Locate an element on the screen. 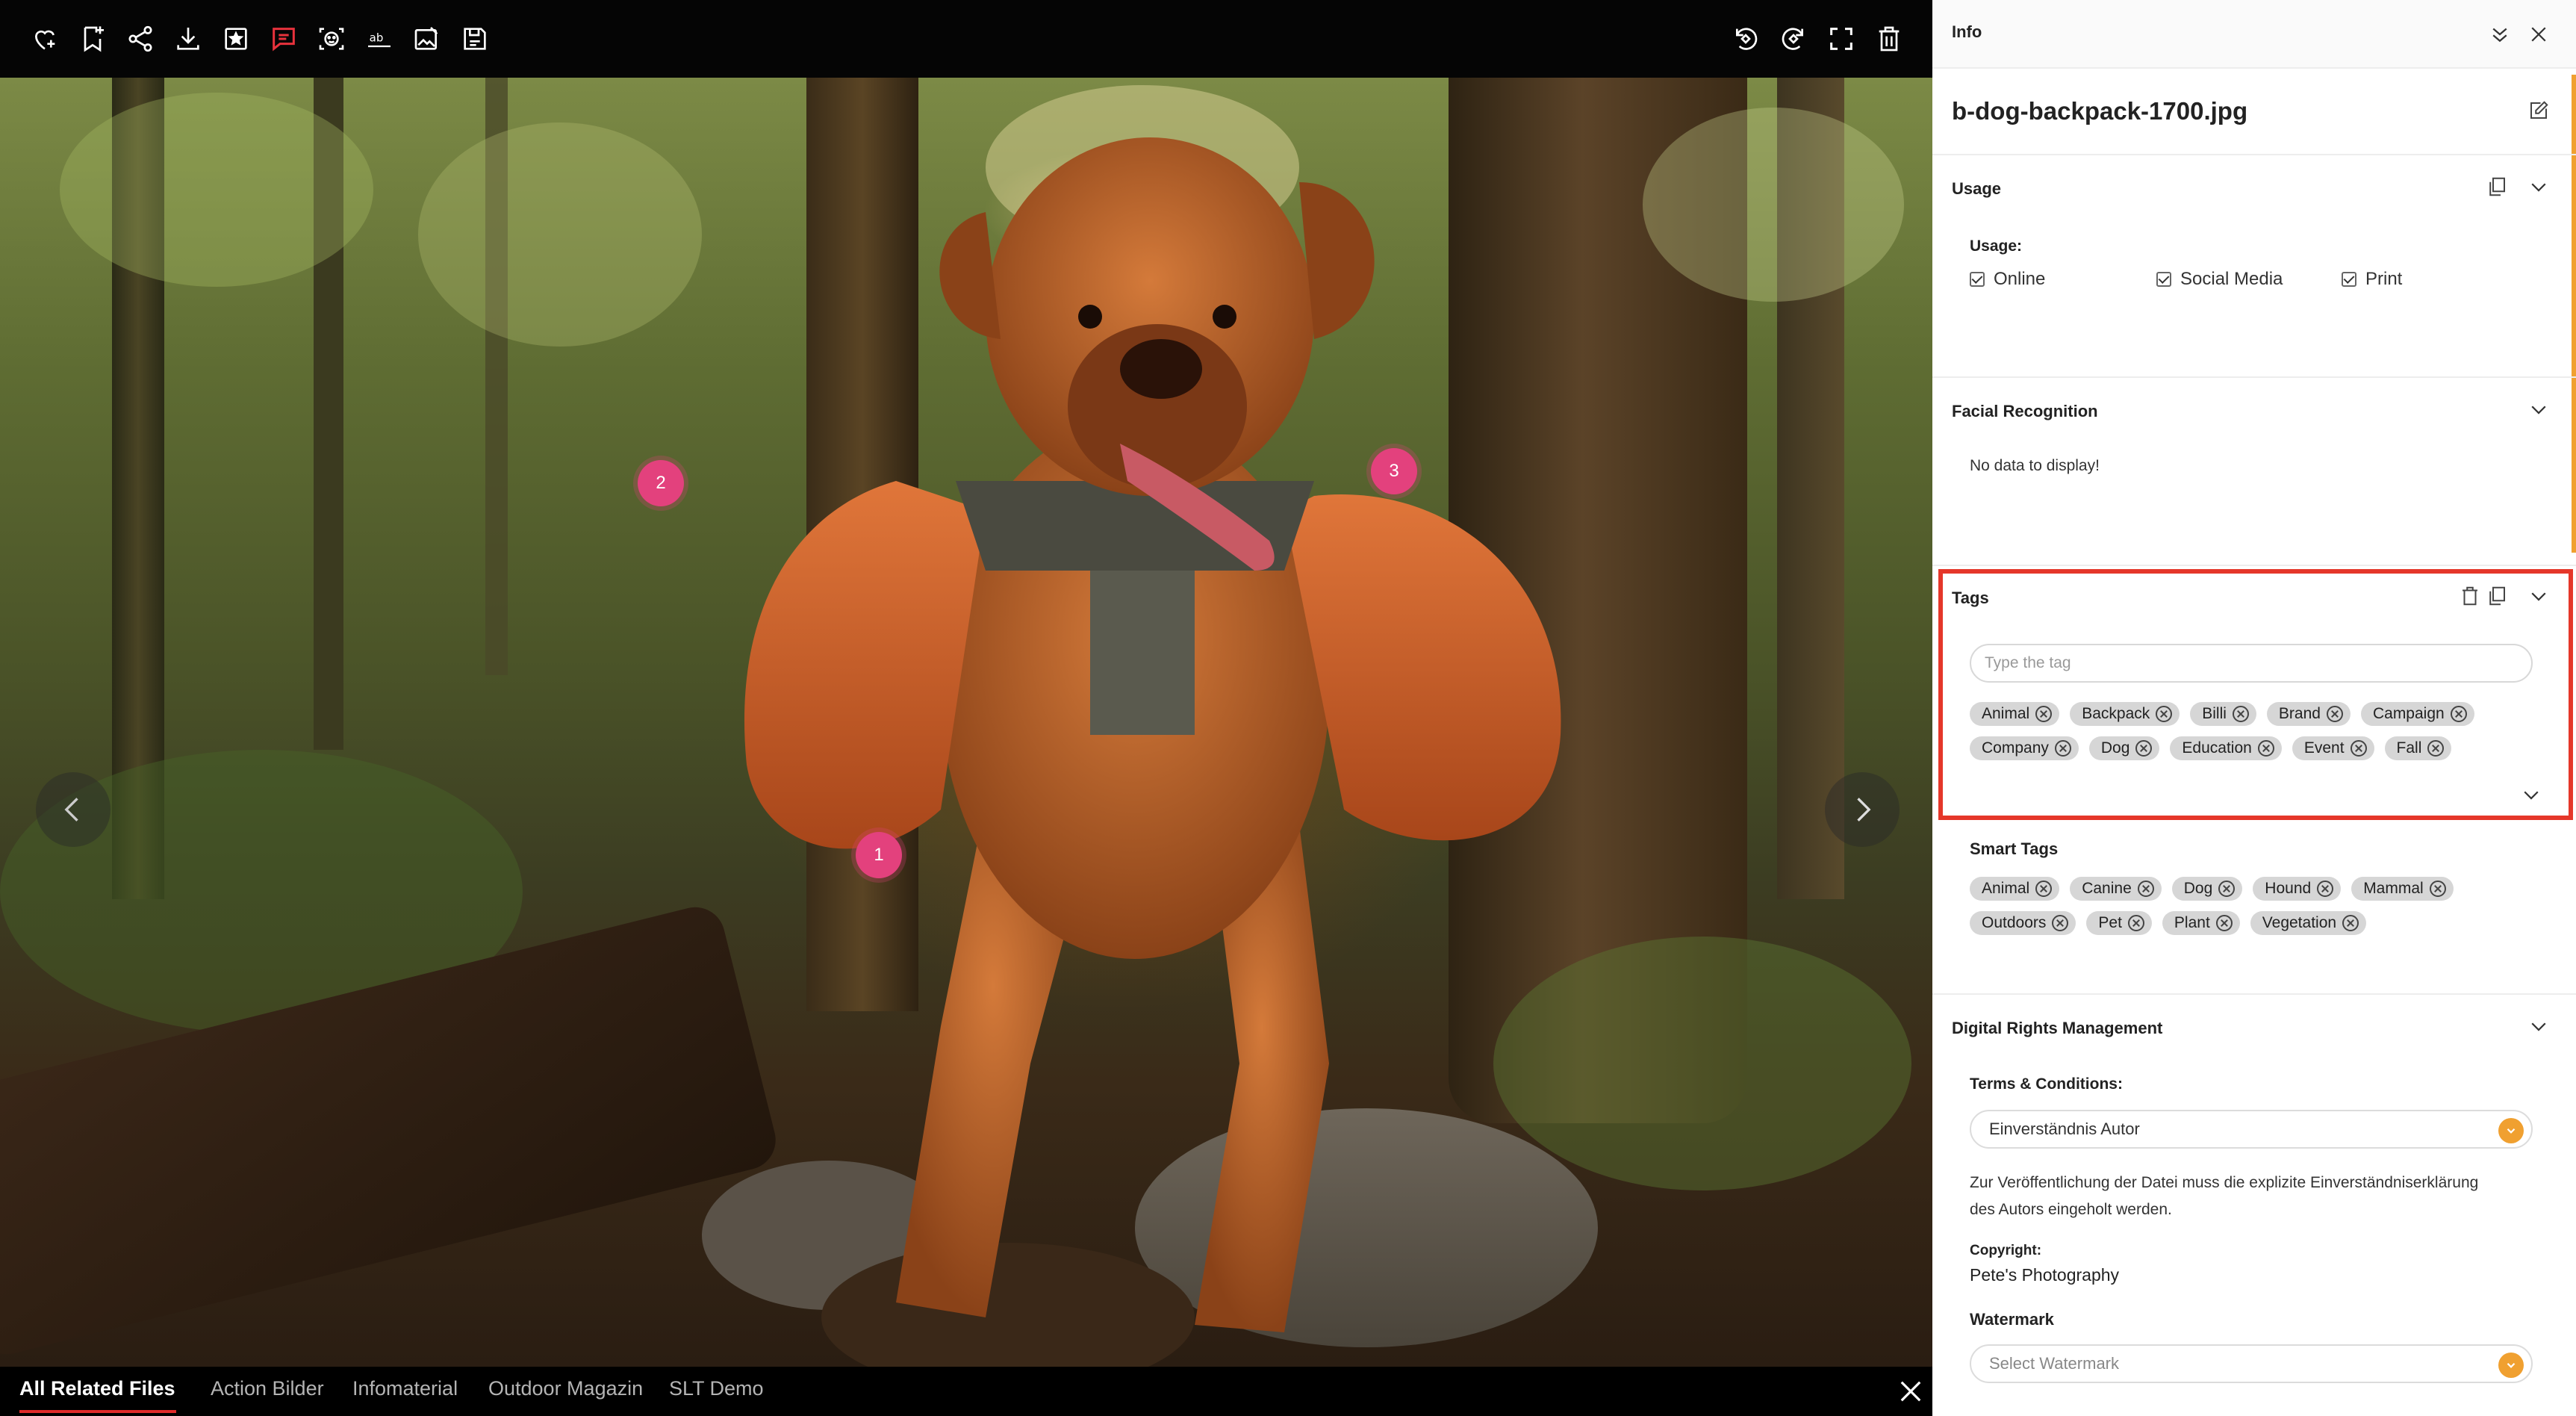 The width and height of the screenshot is (2576, 1416). terms-select: Einverständnis Autor is located at coordinates (2251, 1129).